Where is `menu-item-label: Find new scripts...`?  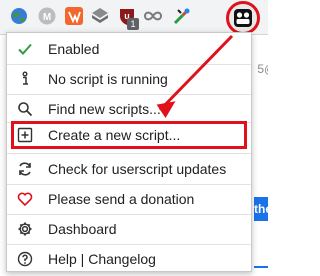 menu-item-label: Find new scripts... is located at coordinates (104, 109).